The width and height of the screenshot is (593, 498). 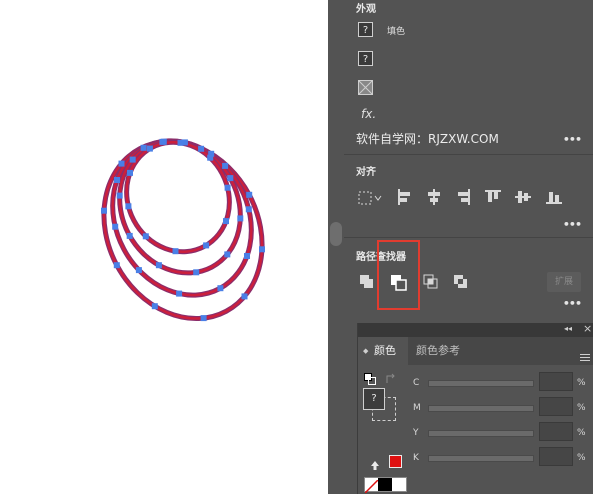 What do you see at coordinates (395, 461) in the screenshot?
I see `out-of-gamut-color-swatch` at bounding box center [395, 461].